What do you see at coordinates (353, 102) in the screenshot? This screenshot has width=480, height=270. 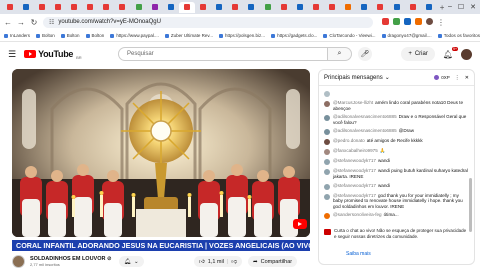 I see `chat-author-name: @MarcusJose-llizht` at bounding box center [353, 102].